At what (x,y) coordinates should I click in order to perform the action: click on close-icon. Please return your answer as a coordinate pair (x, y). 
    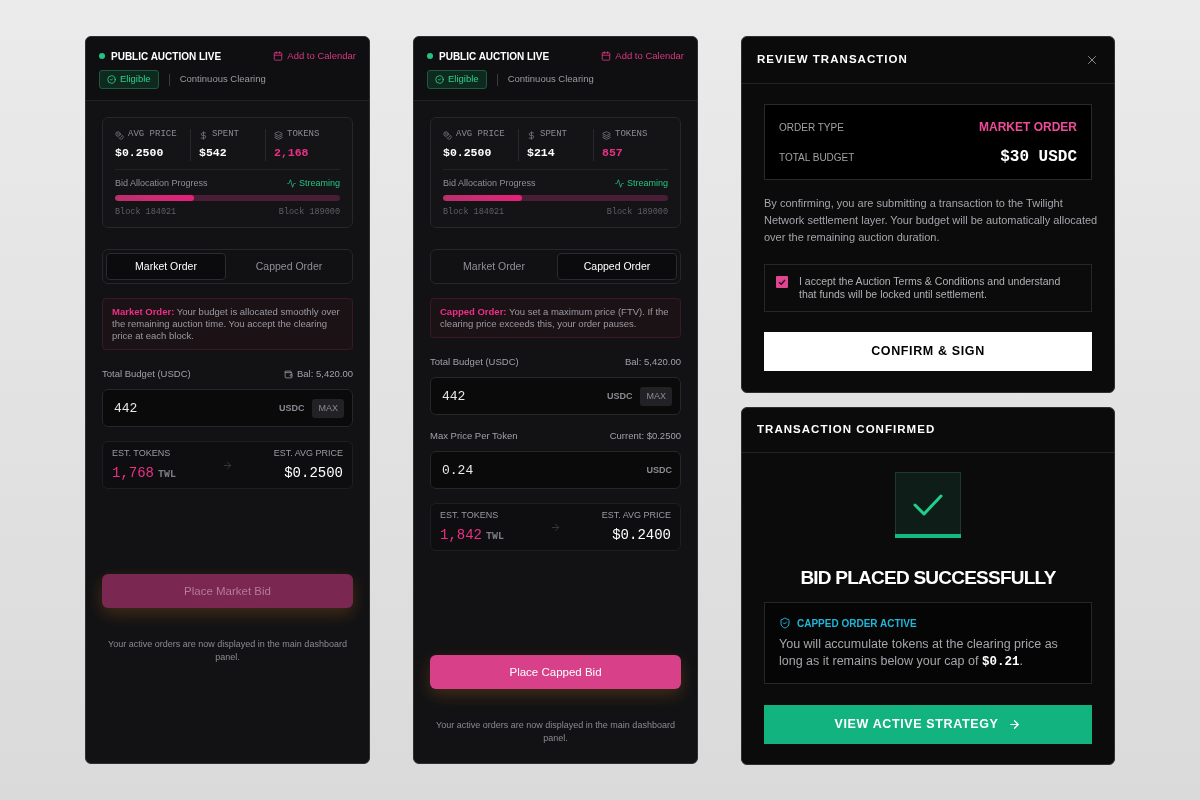
    Looking at the image, I should click on (1092, 60).